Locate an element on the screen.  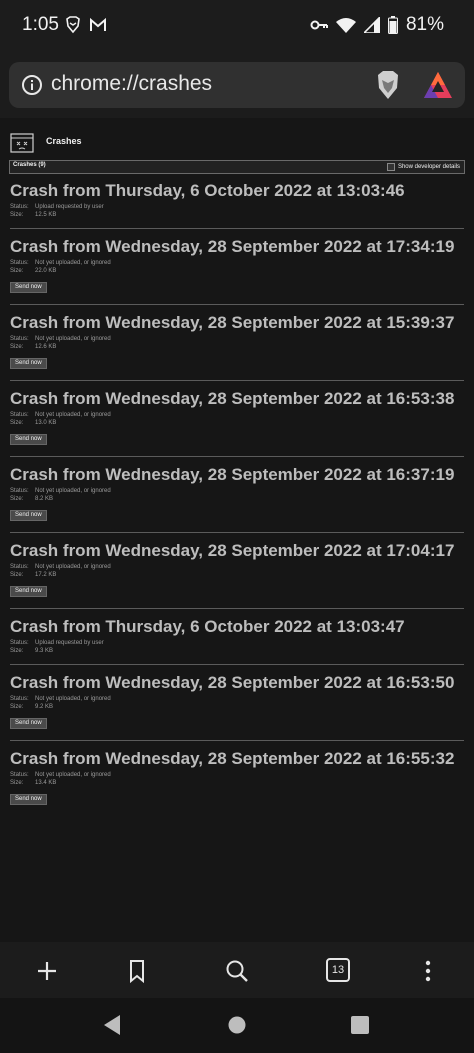
search-icon is located at coordinates (237, 971).